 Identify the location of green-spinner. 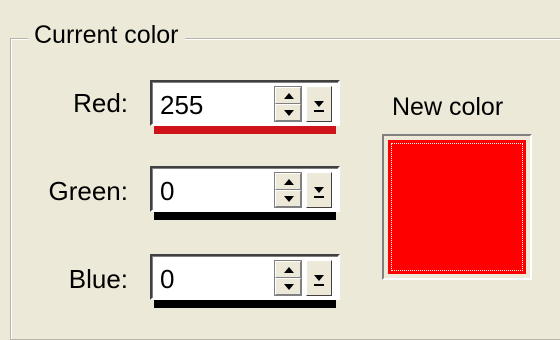
(288, 190).